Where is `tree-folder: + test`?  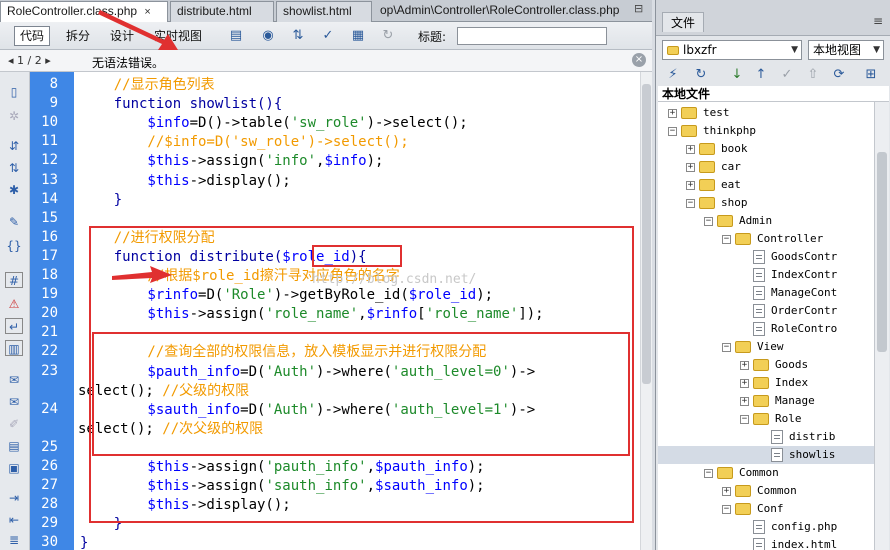 tree-folder: + test is located at coordinates (699, 113).